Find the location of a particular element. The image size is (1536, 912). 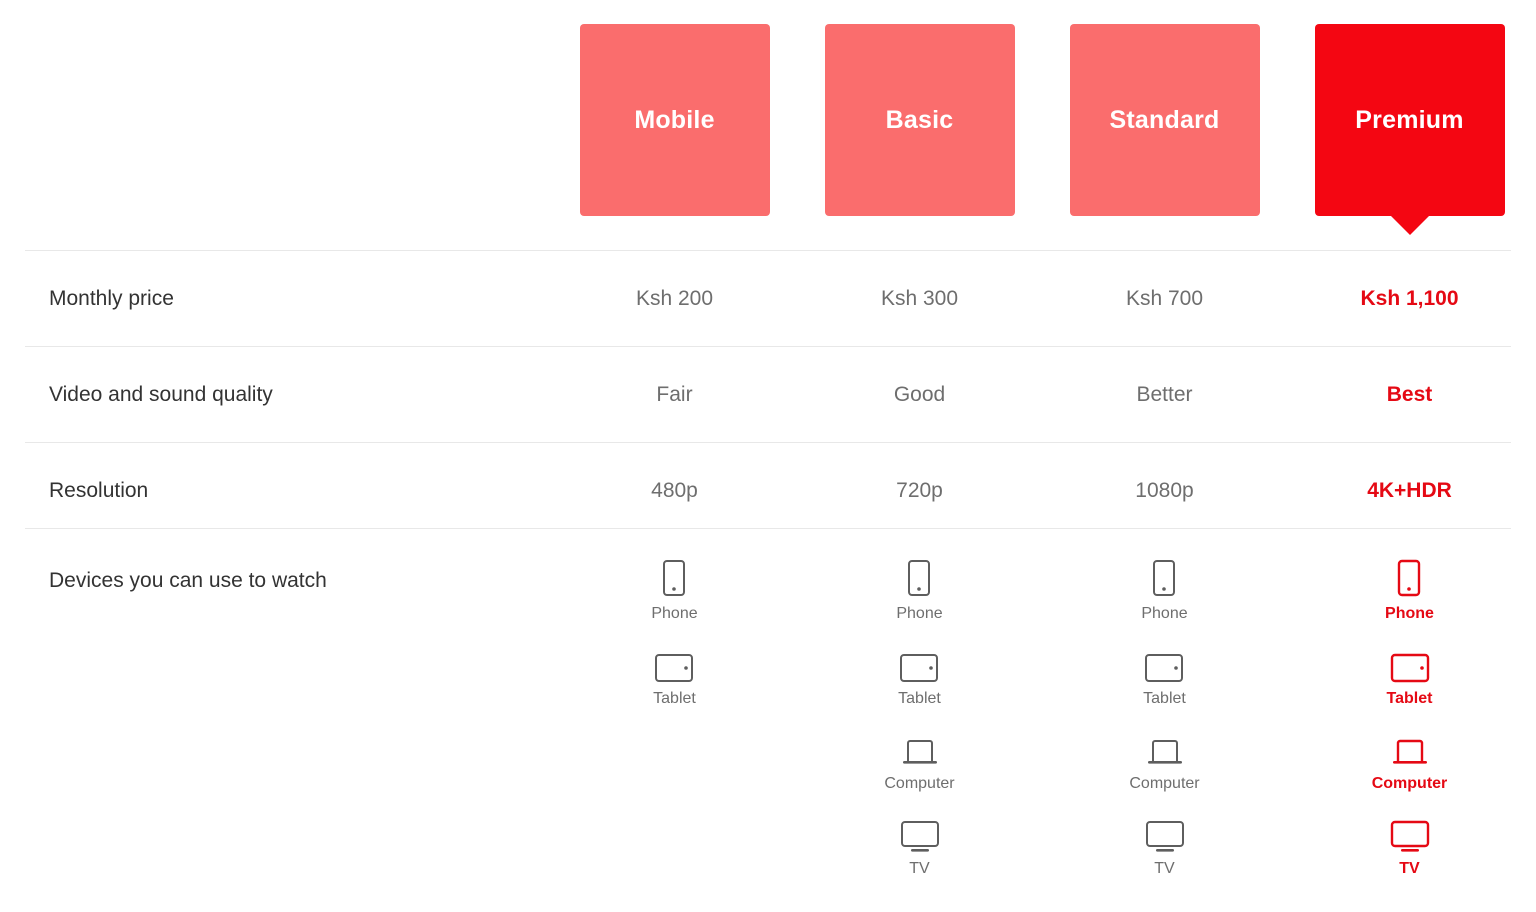

resolution-value-premium: 4K+HDR is located at coordinates (1409, 490).